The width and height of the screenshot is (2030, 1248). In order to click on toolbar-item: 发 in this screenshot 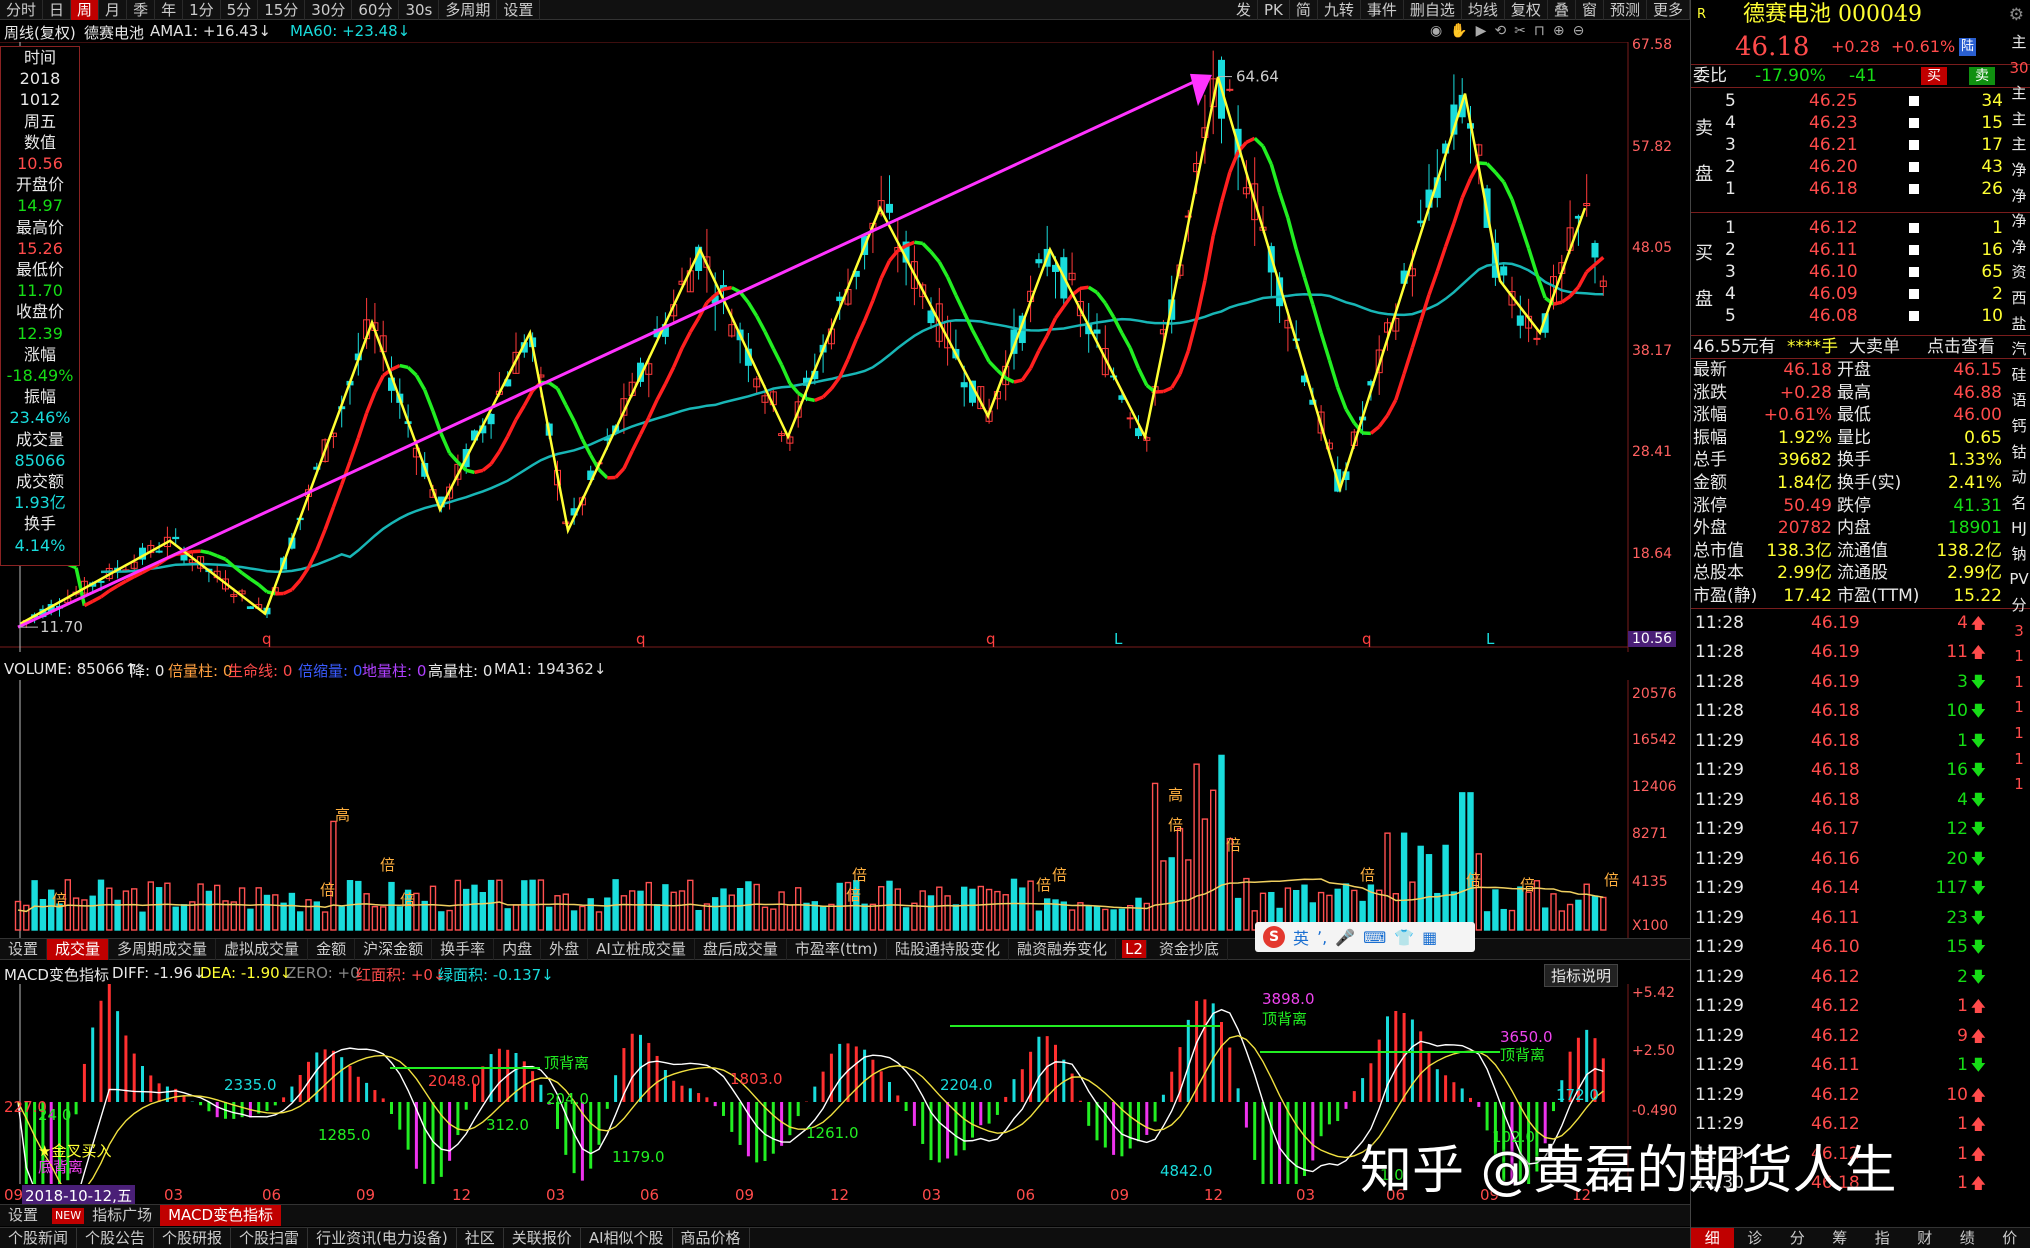, I will do `click(1244, 10)`.